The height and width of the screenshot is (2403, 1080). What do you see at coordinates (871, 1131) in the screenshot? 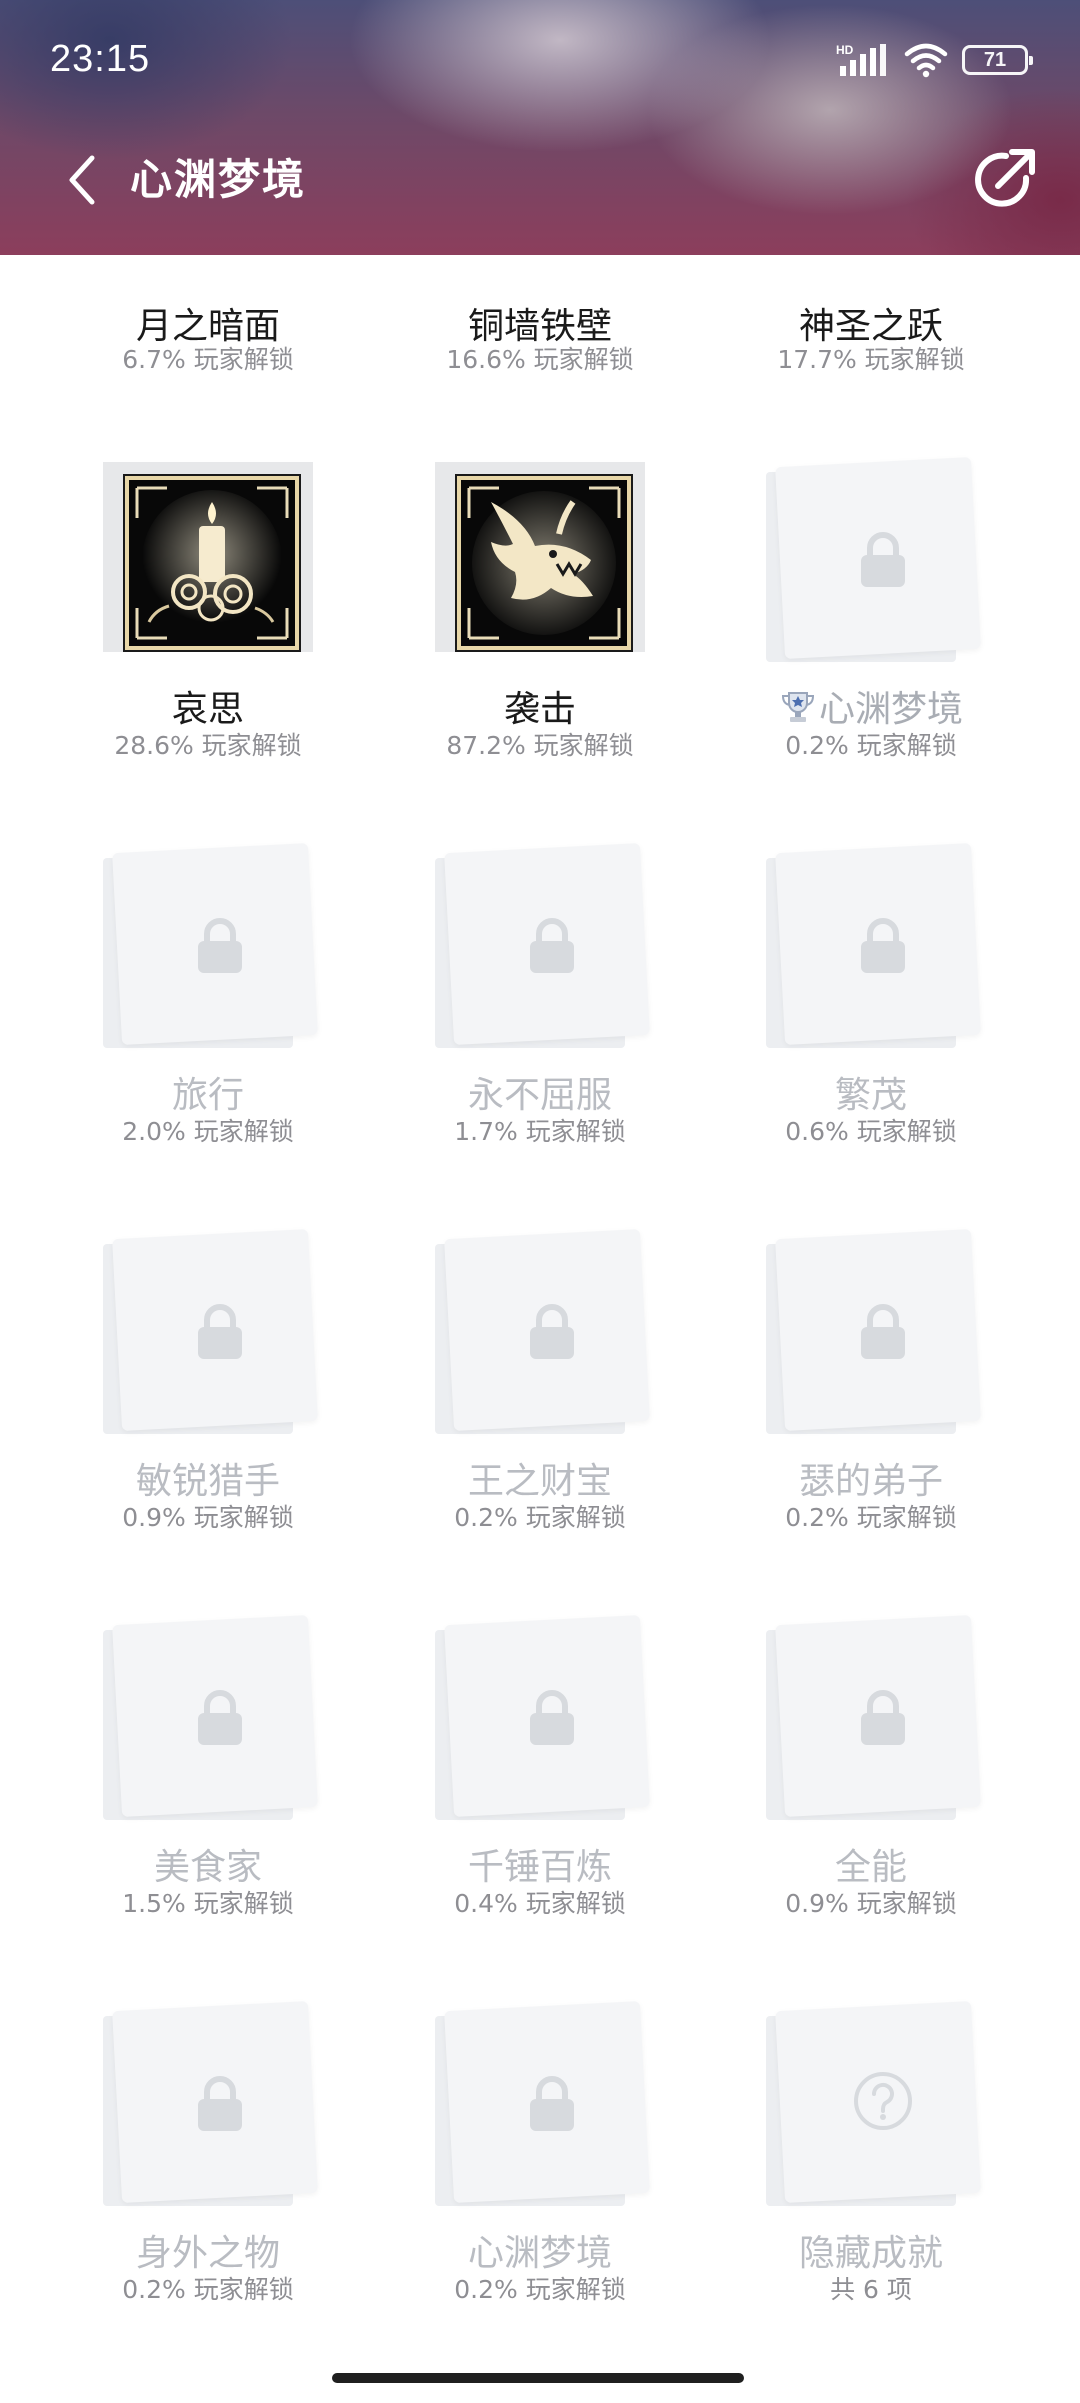
I see `achievement-stat: 0.6% 玩家解锁` at bounding box center [871, 1131].